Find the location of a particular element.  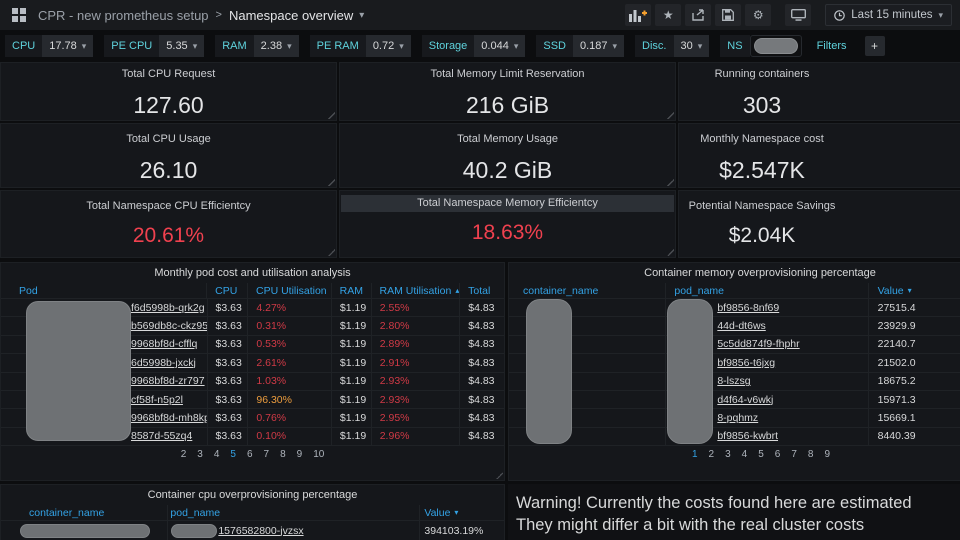

page-button-active: 5 is located at coordinates (233, 454).